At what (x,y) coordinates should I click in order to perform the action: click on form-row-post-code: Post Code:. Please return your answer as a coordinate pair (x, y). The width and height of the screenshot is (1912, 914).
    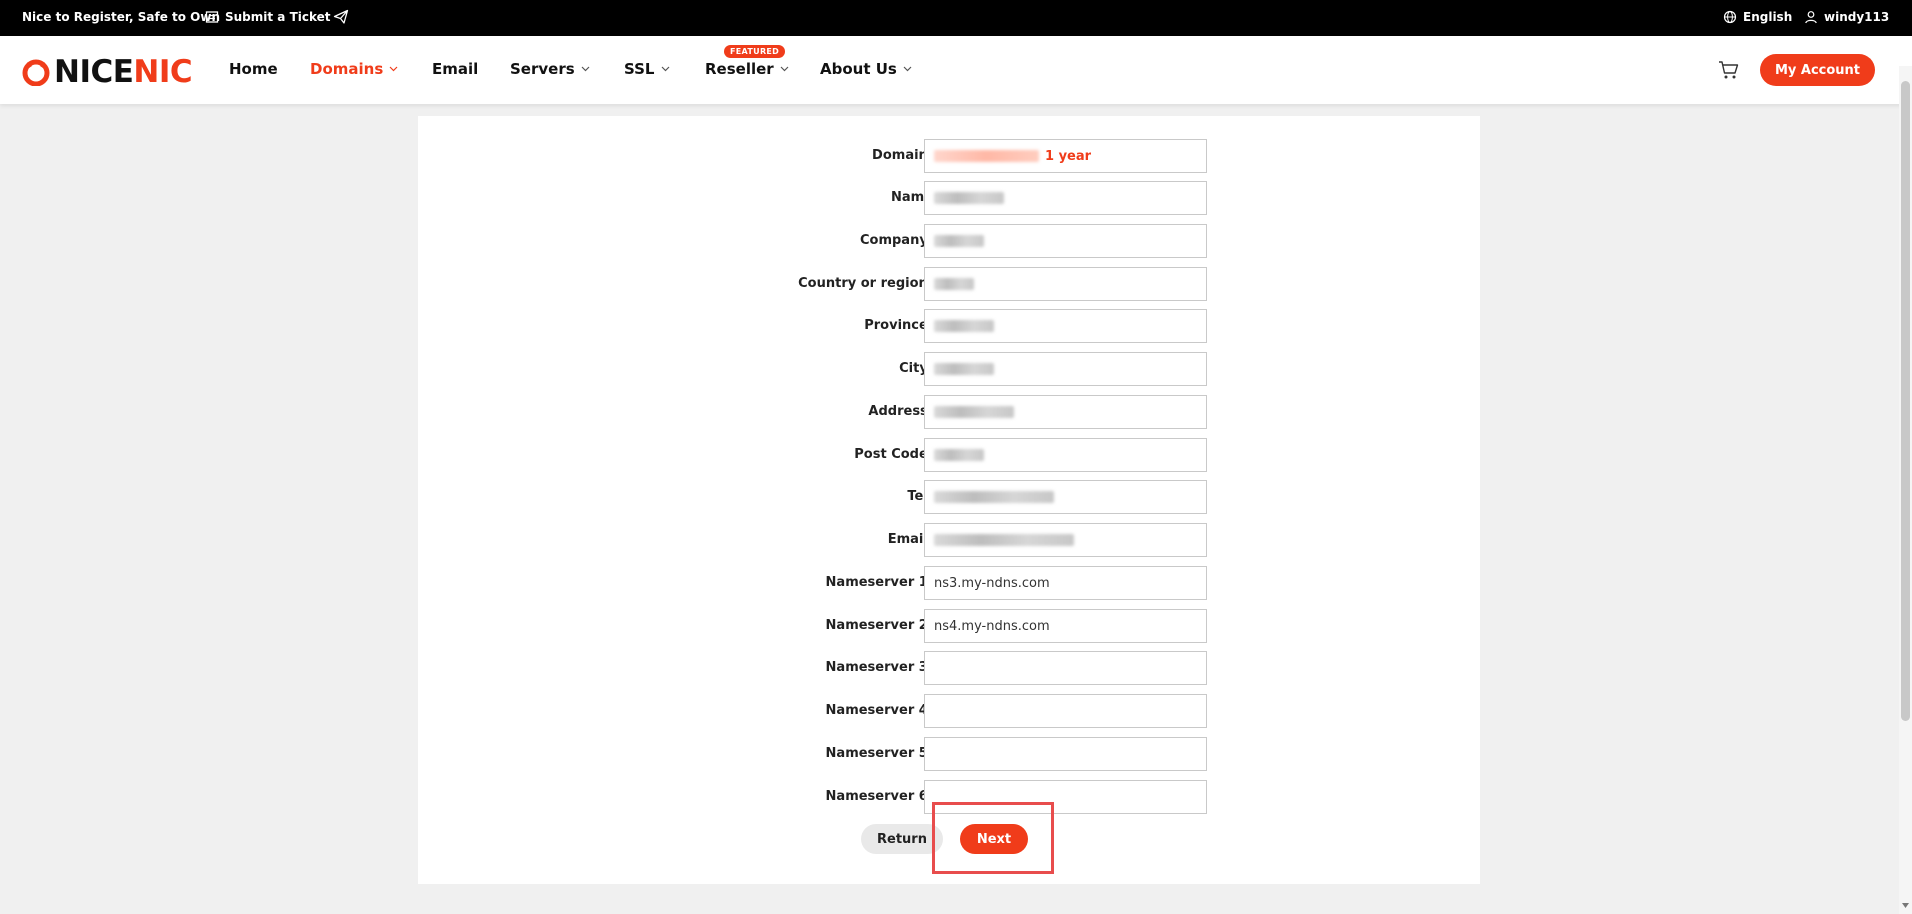
    Looking at the image, I should click on (949, 455).